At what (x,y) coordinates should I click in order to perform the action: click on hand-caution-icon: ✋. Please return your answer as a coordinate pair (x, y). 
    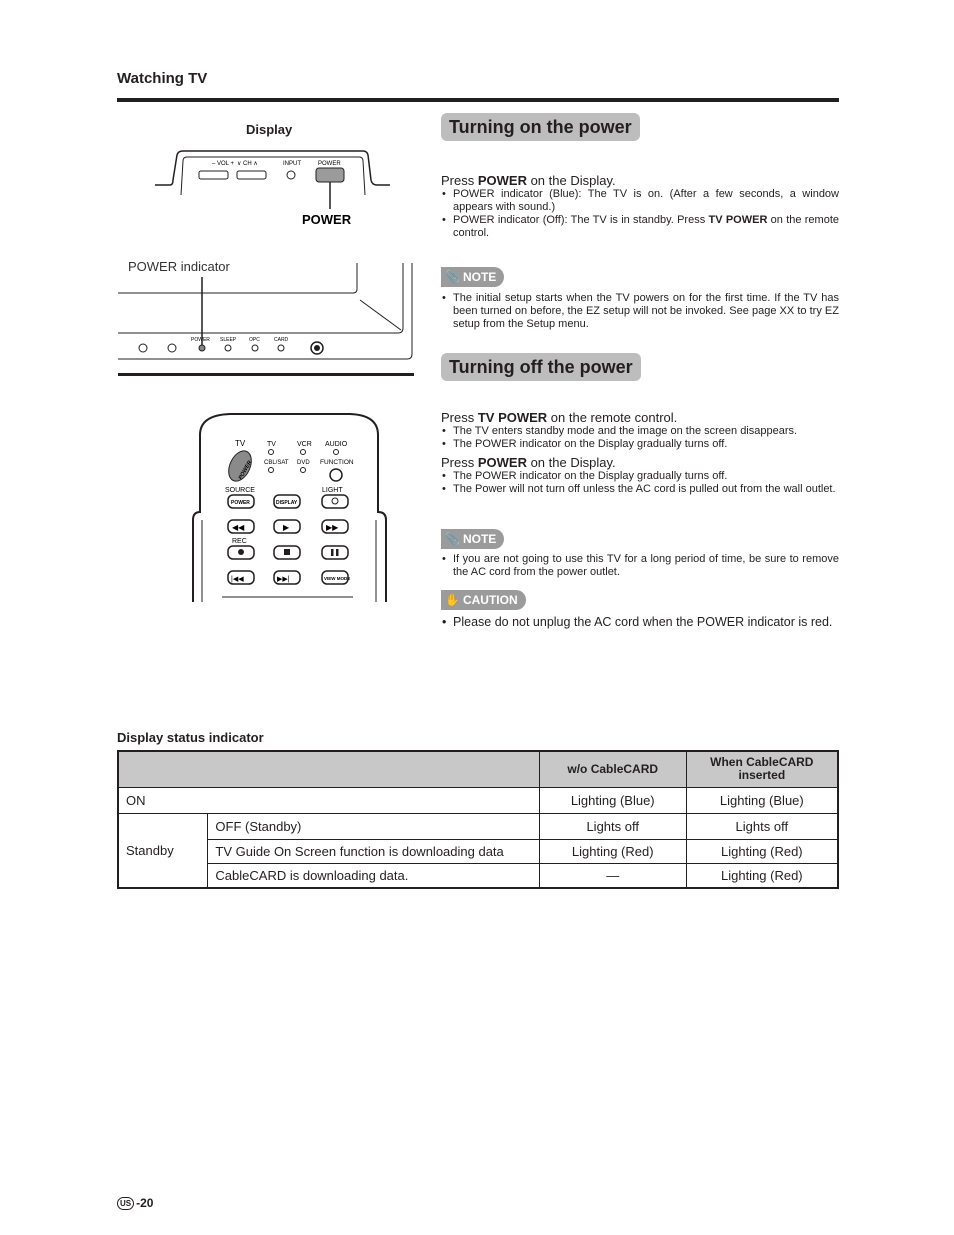
    Looking at the image, I should click on (452, 600).